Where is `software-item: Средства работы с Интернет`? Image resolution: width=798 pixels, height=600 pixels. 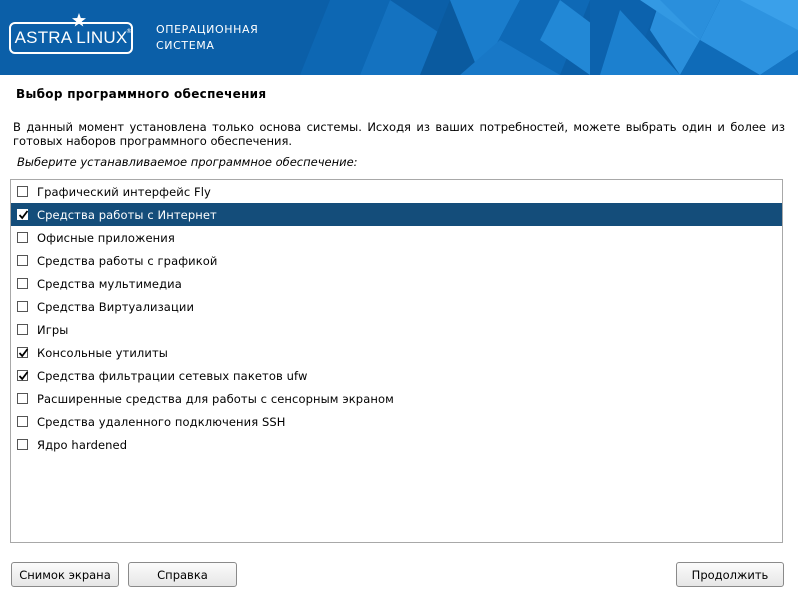
software-item: Средства работы с Интернет is located at coordinates (396, 214).